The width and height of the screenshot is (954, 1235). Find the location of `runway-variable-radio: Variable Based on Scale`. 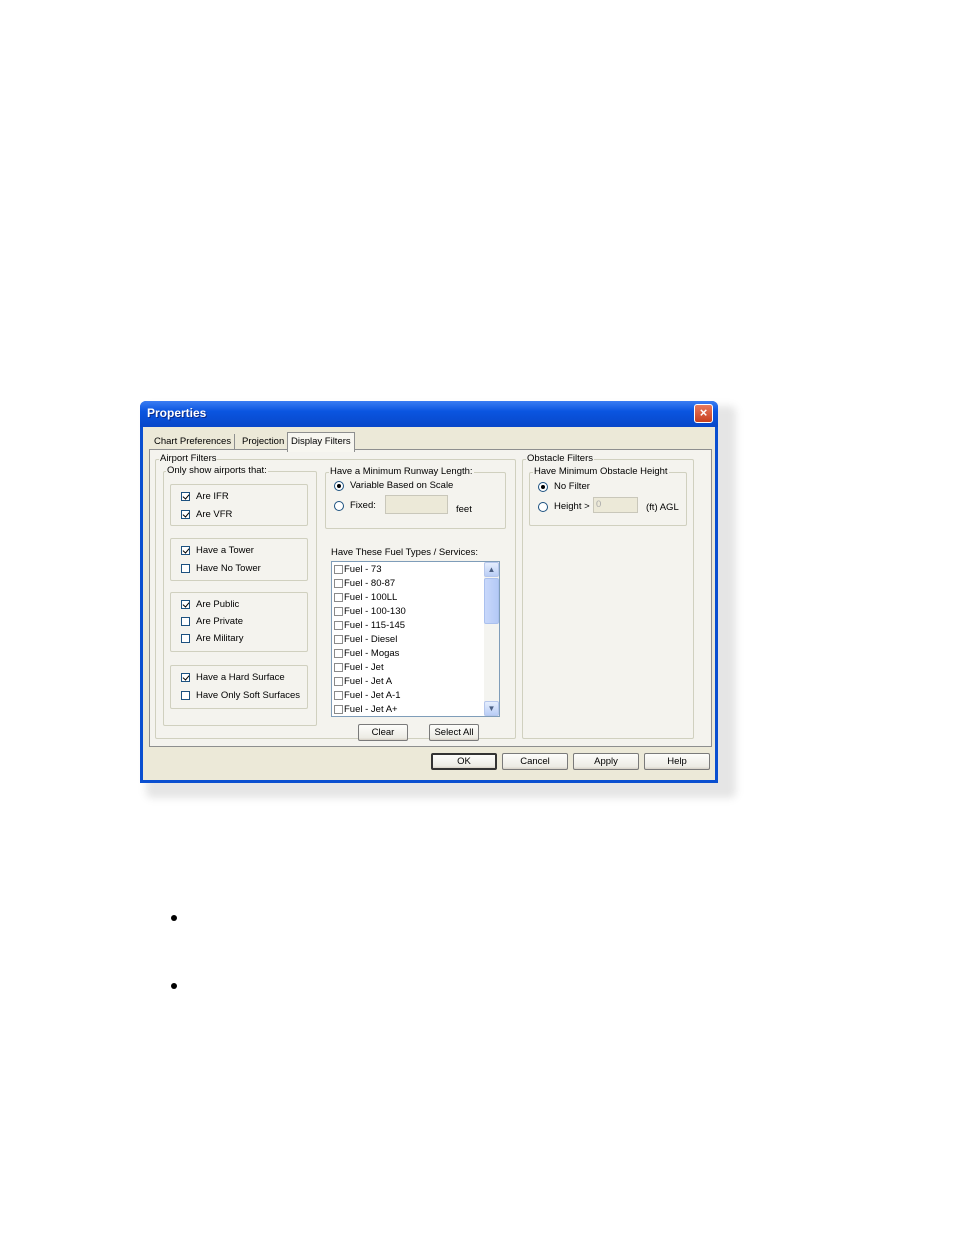

runway-variable-radio: Variable Based on Scale is located at coordinates (393, 485).